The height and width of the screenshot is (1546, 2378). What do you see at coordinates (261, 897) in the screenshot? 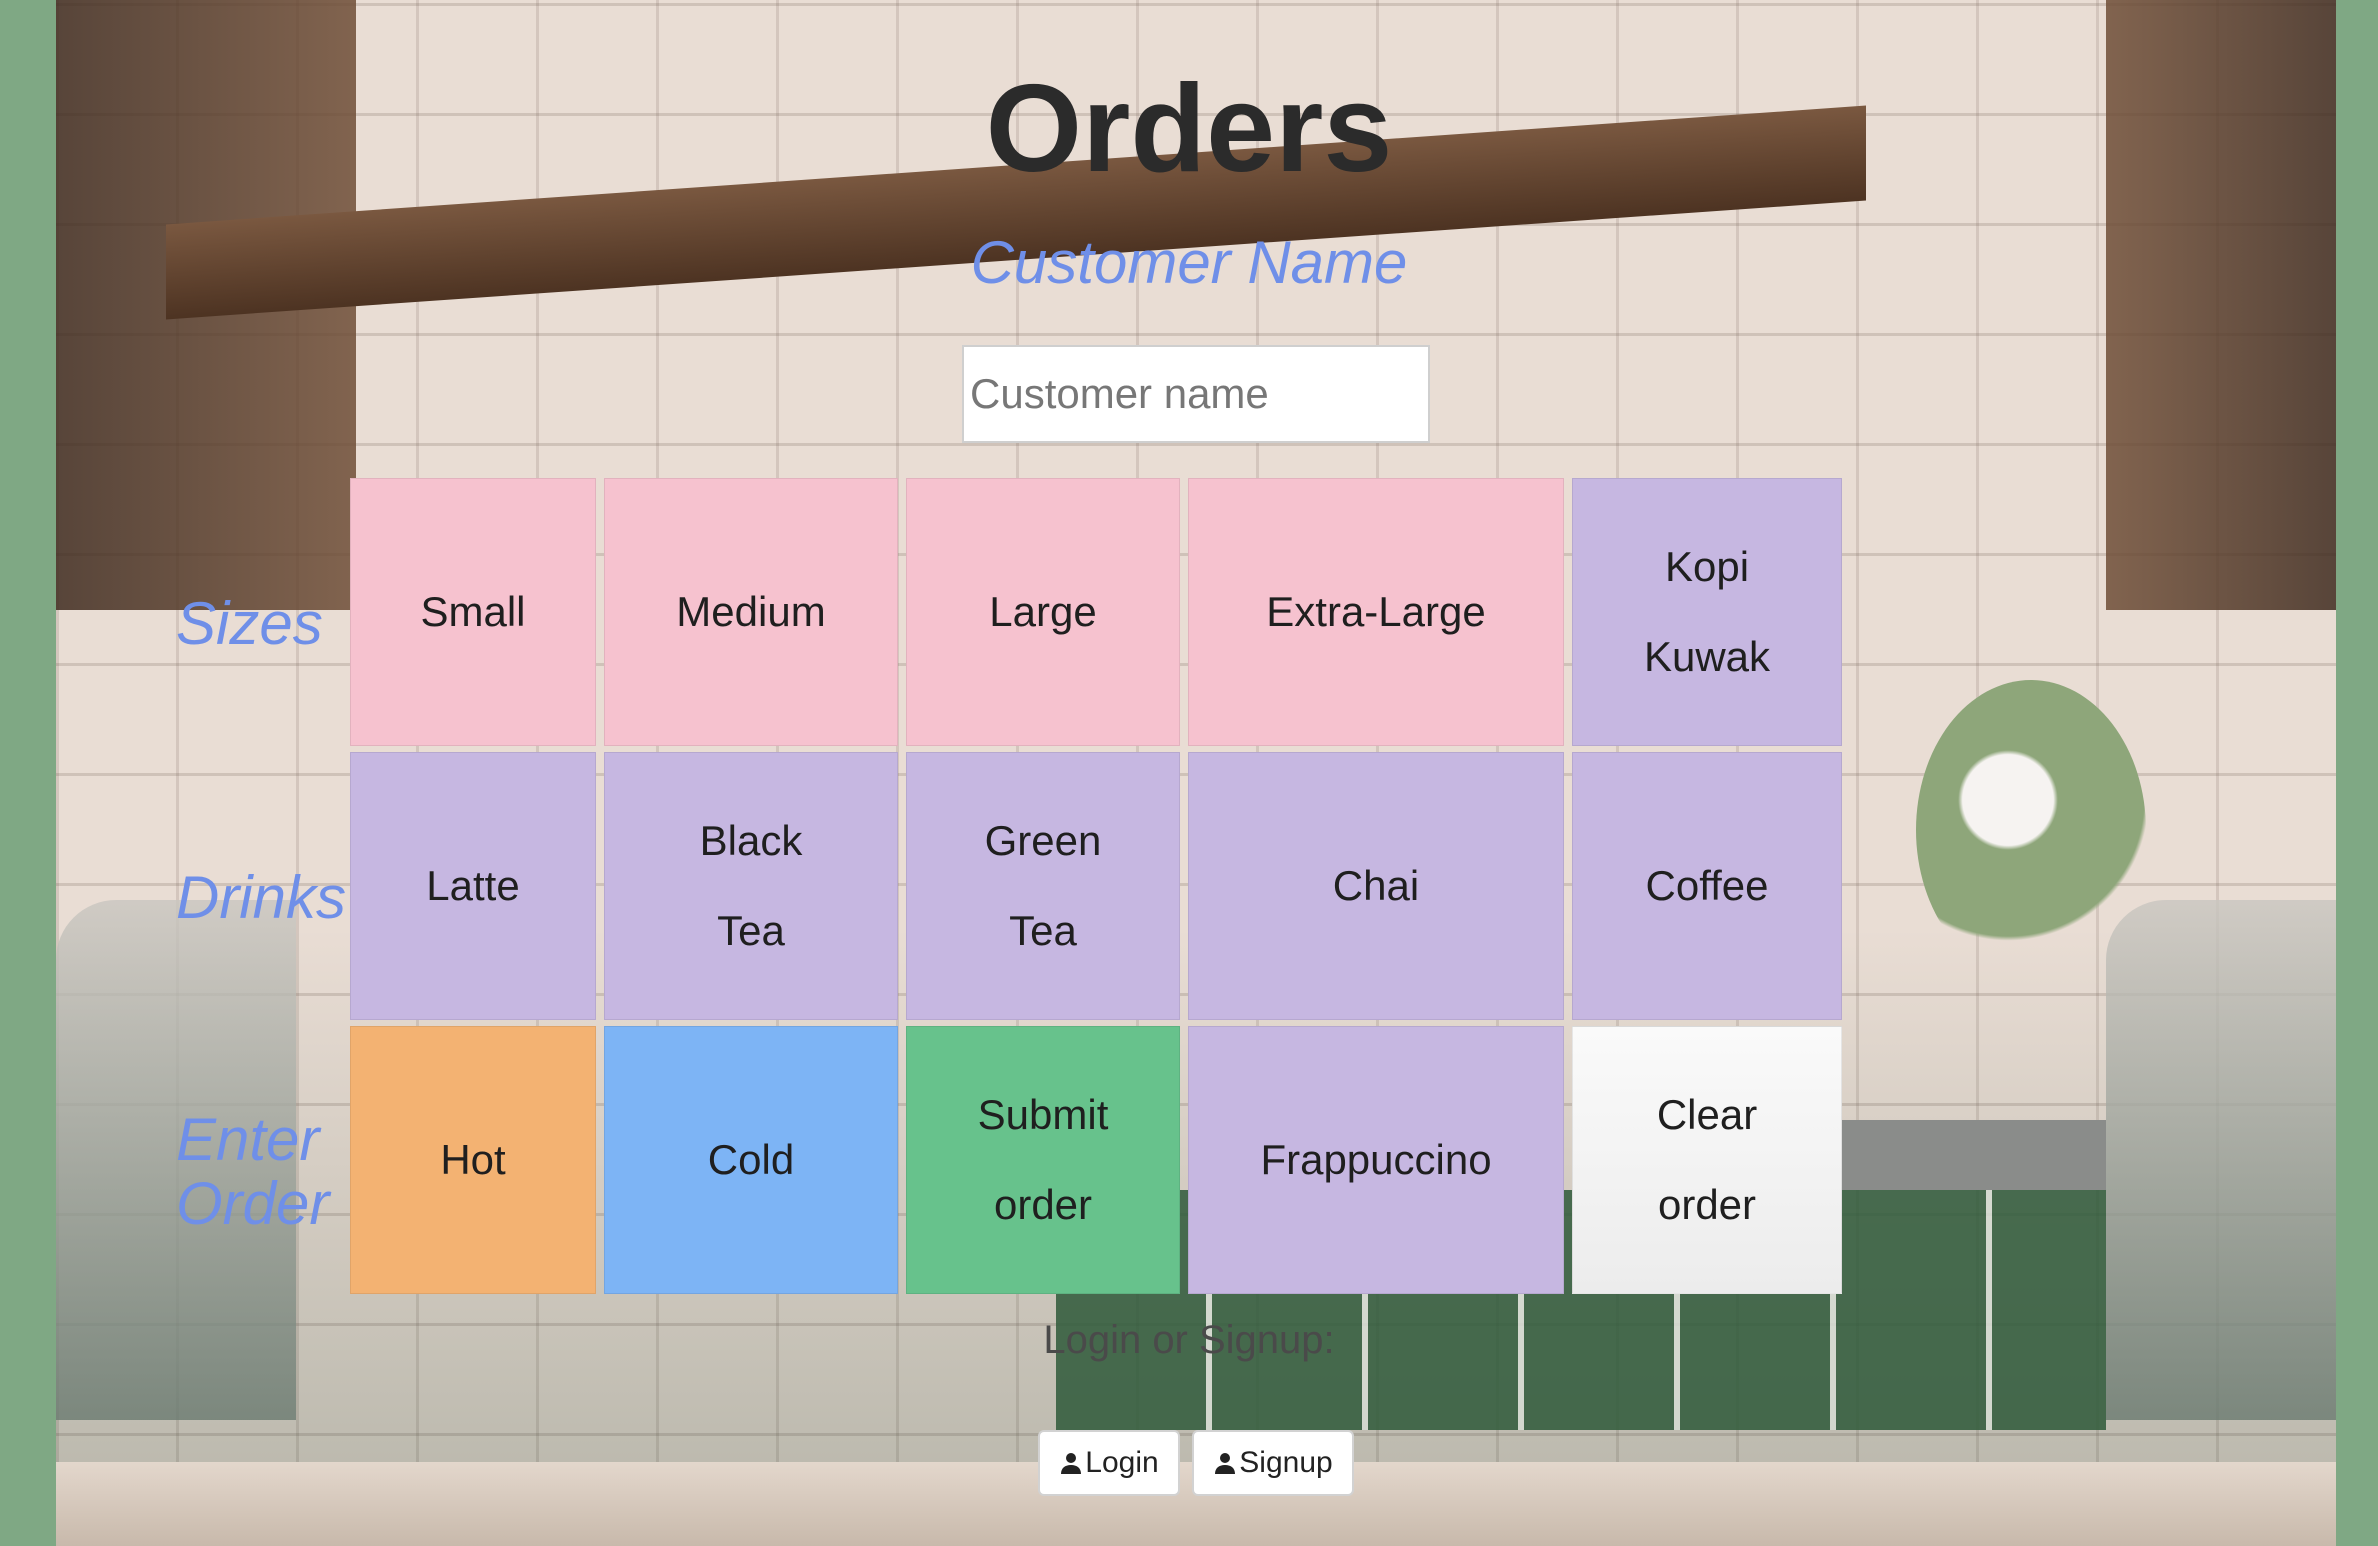
I see `row-label-drinks: Drinks` at bounding box center [261, 897].